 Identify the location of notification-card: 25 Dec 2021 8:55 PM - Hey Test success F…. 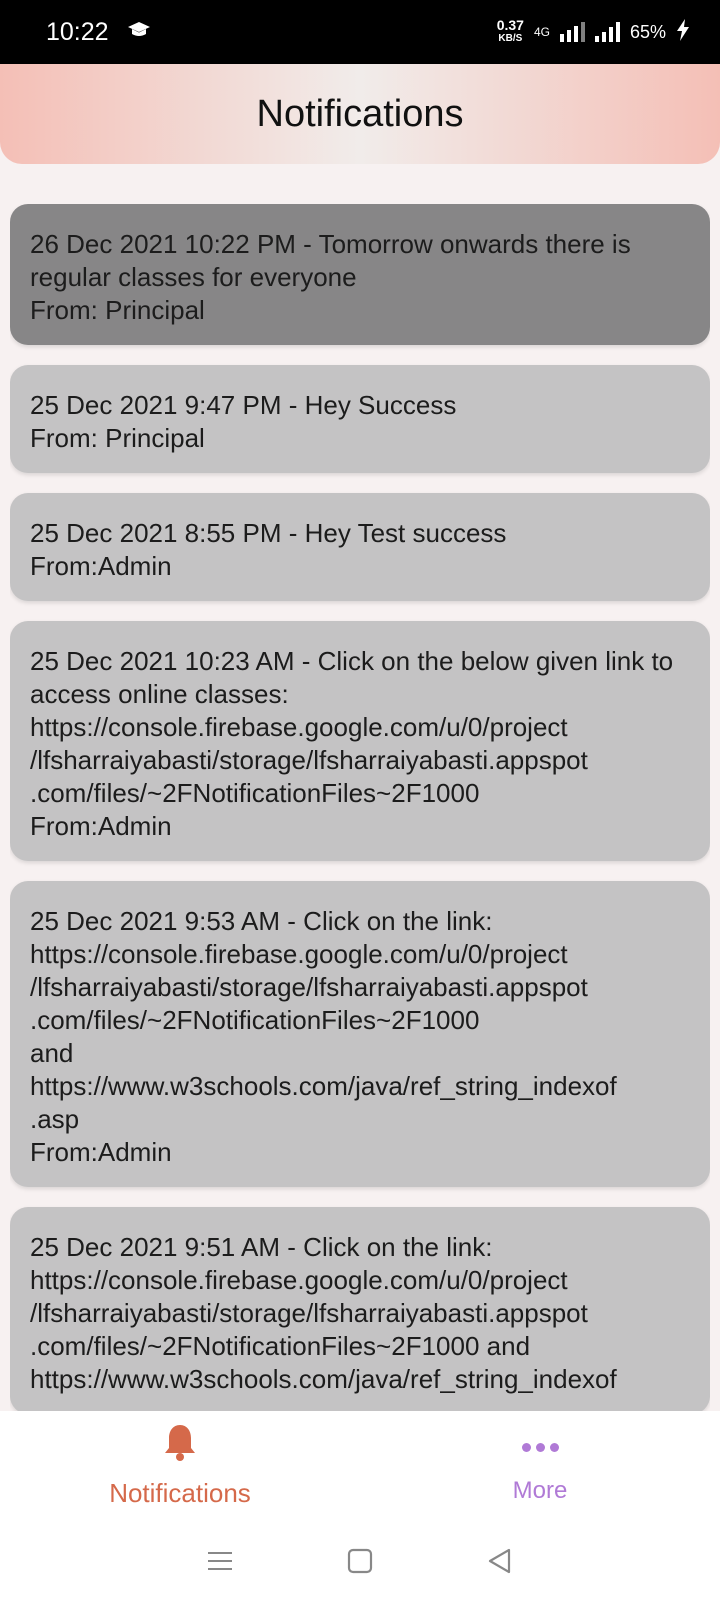
(360, 547).